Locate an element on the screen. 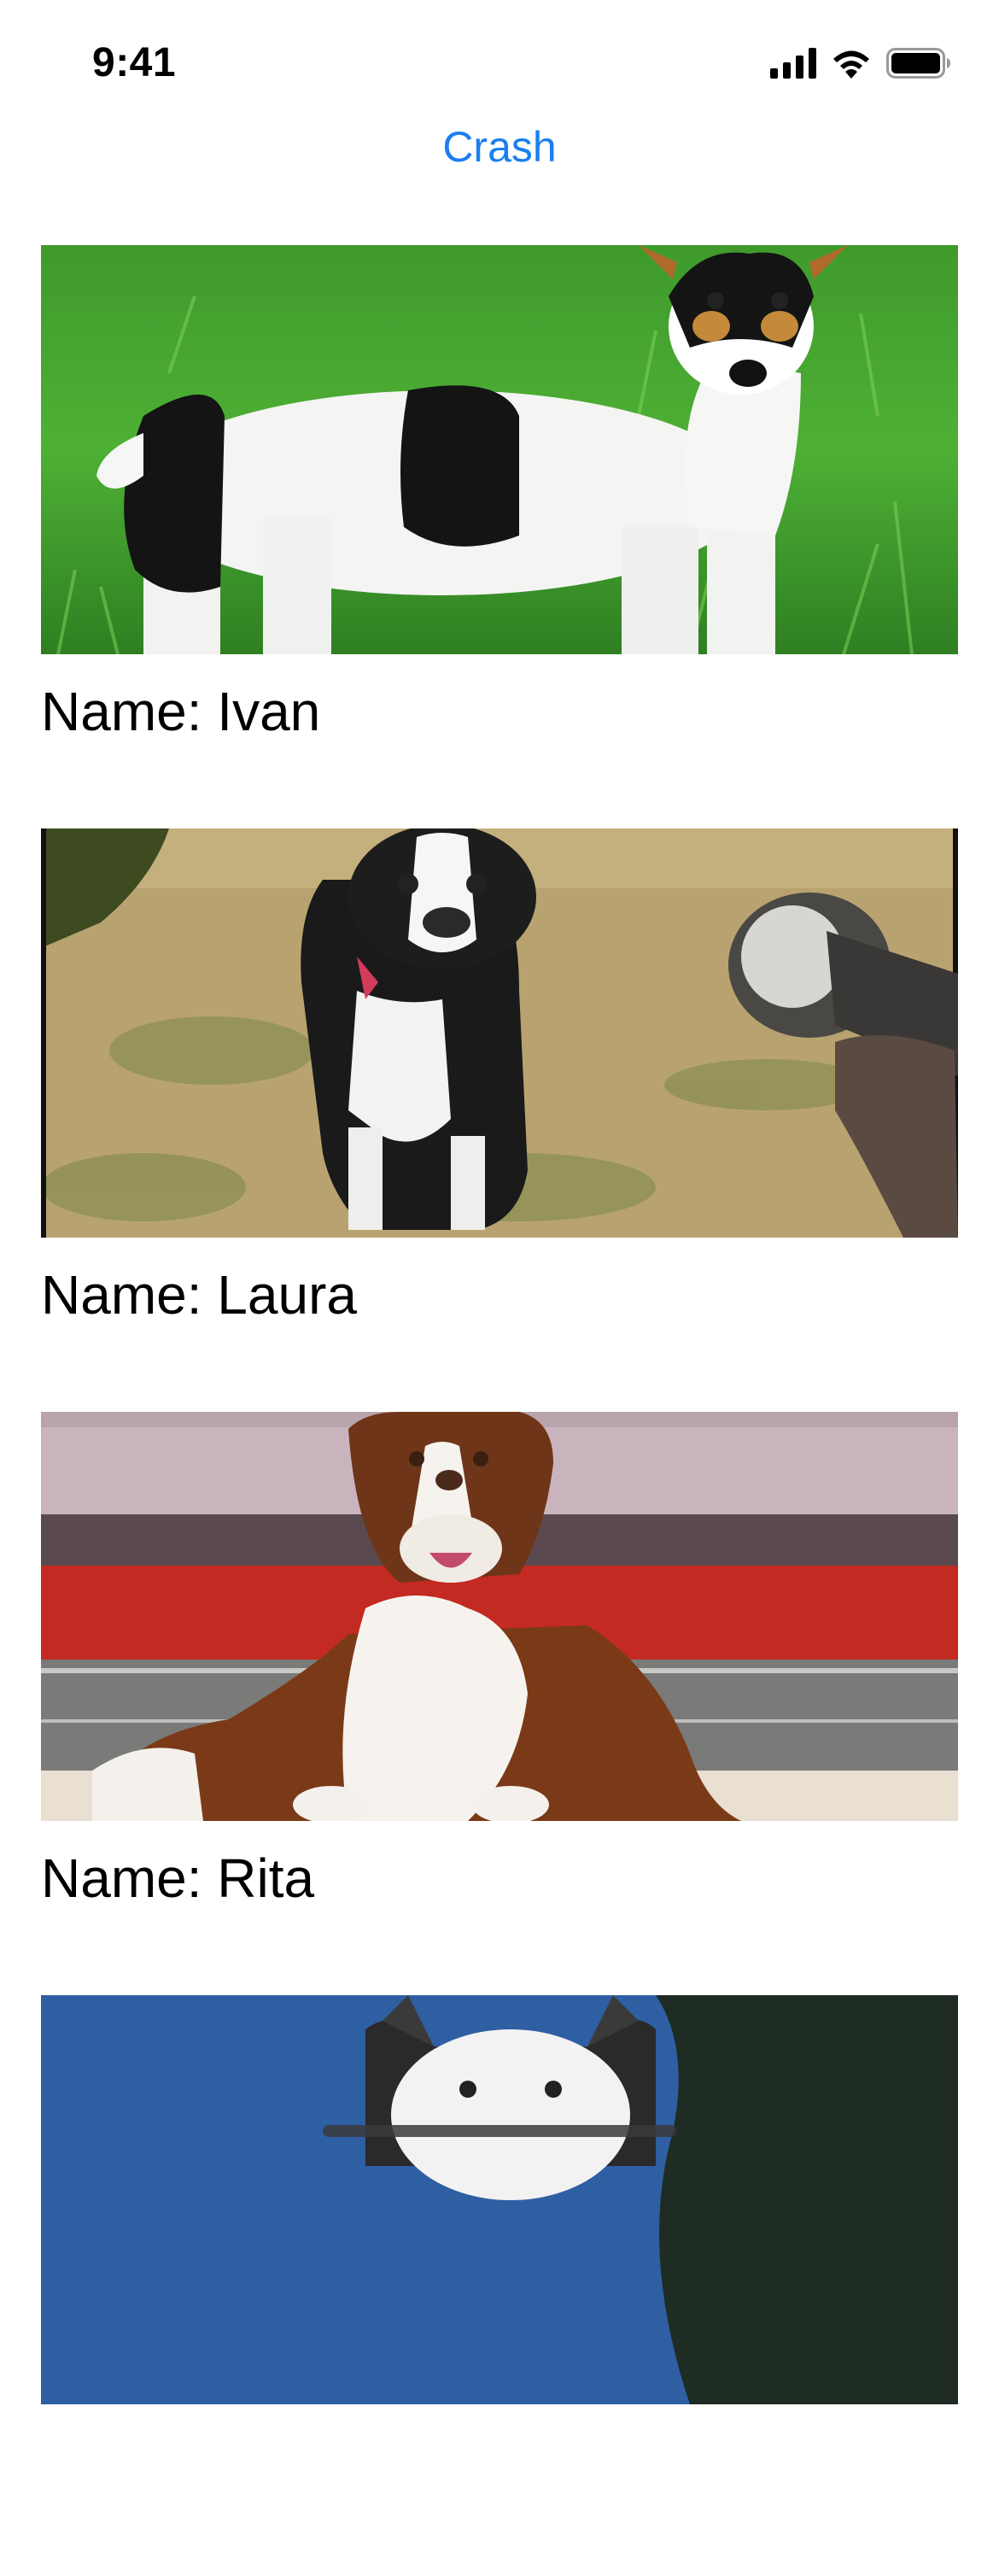 The height and width of the screenshot is (2576, 999). crash-button-container: Crash is located at coordinates (499, 147).